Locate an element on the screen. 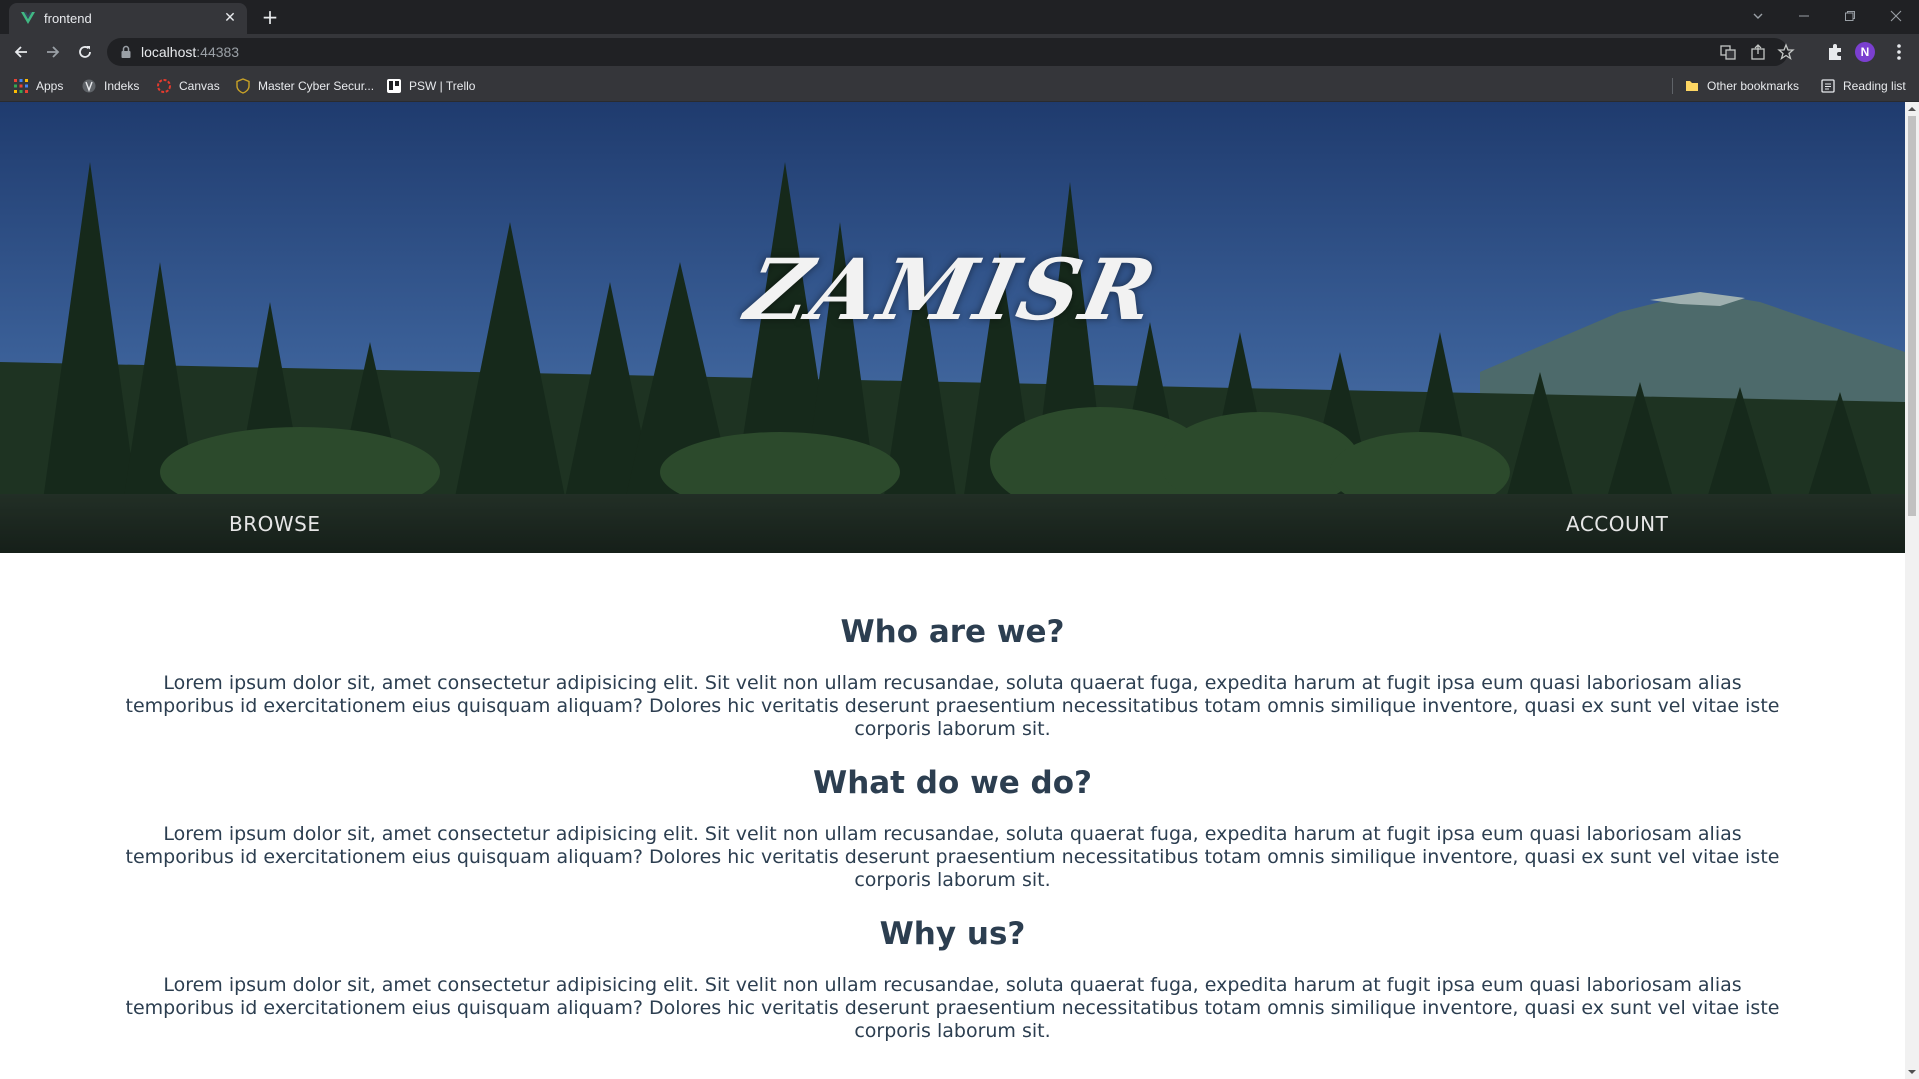  kebab-menu-icon is located at coordinates (1899, 52).